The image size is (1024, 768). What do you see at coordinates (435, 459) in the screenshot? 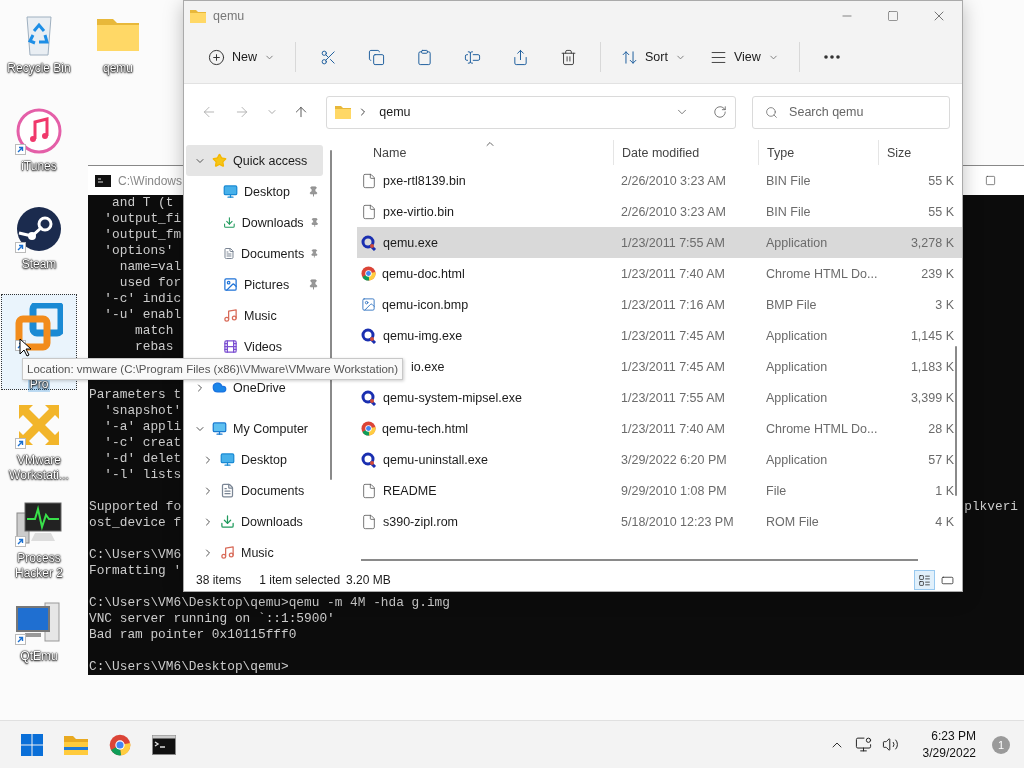
I see `file-name: qemu-uninstall.exe` at bounding box center [435, 459].